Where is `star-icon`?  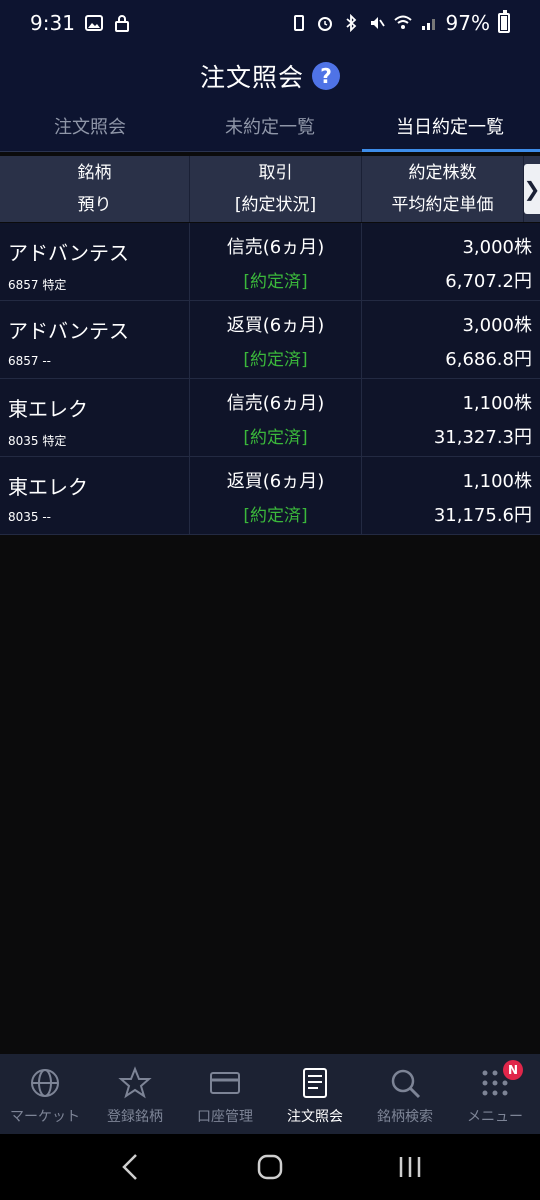 star-icon is located at coordinates (135, 1082).